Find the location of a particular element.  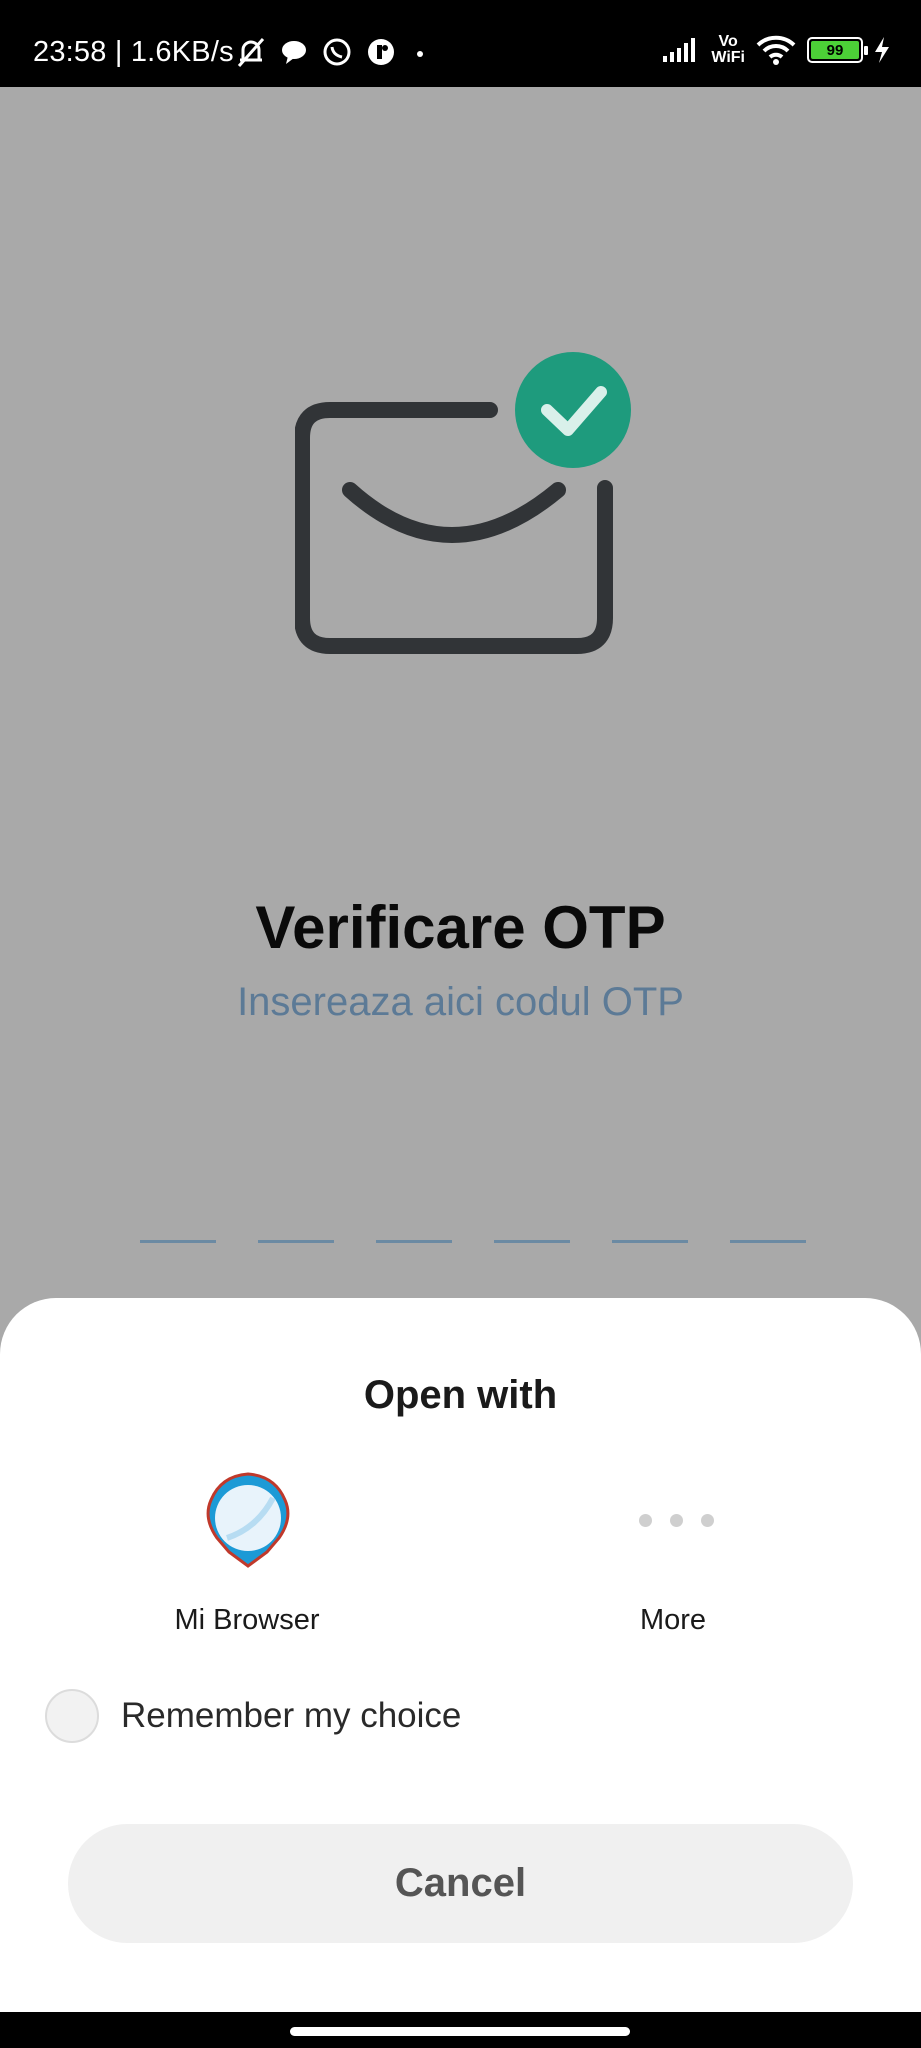

navigation-bar is located at coordinates (460, 2030).